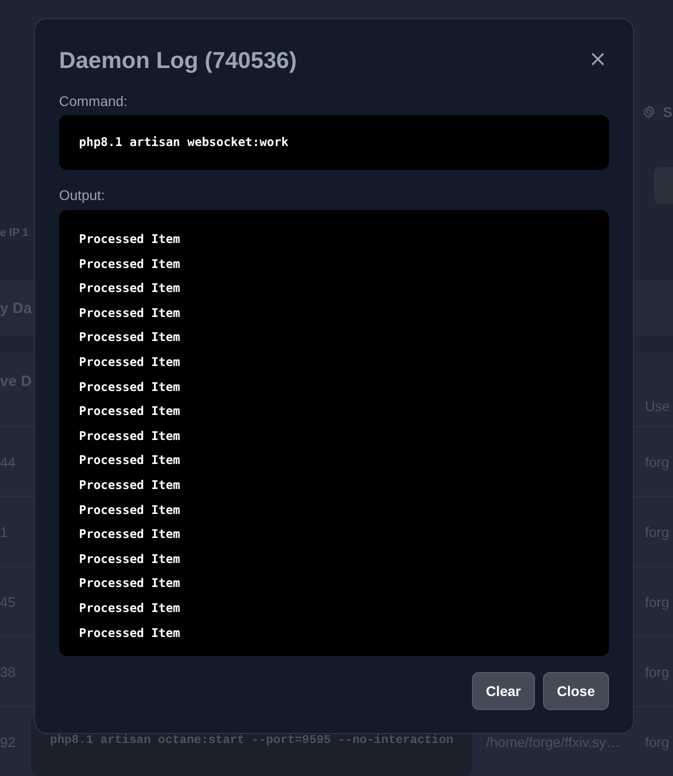  Describe the element at coordinates (503, 691) in the screenshot. I see `dialog-button: Clear` at that location.